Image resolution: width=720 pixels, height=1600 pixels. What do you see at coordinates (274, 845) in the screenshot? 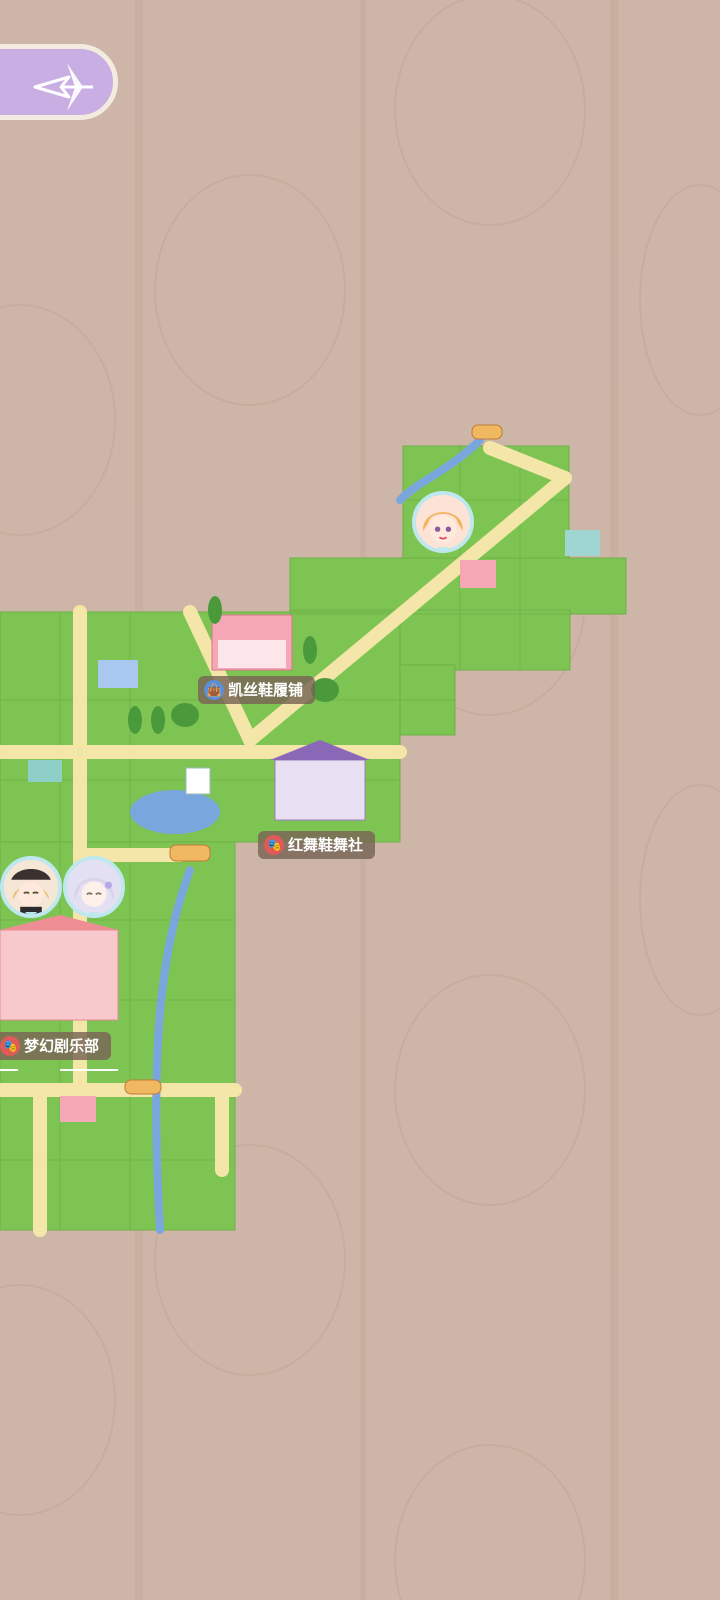
I see `drama-masks-icon: 🎭` at bounding box center [274, 845].